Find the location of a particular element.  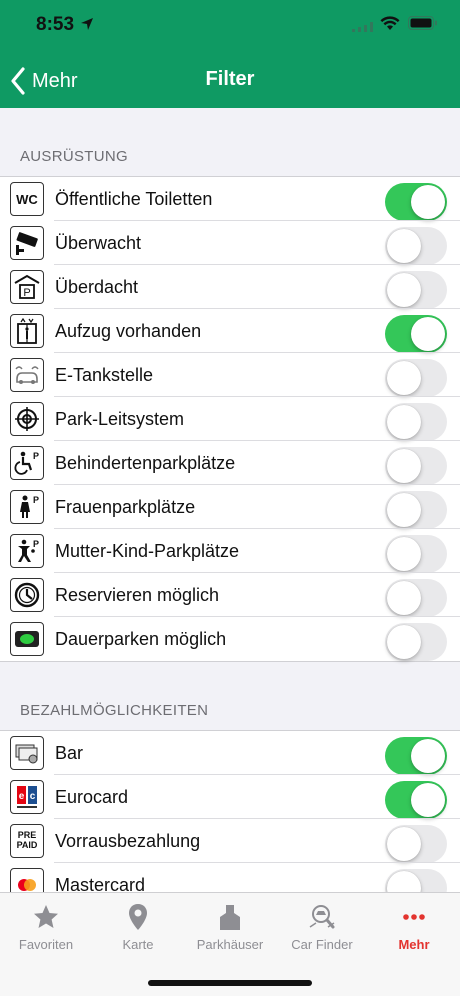

star-icon is located at coordinates (46, 916).